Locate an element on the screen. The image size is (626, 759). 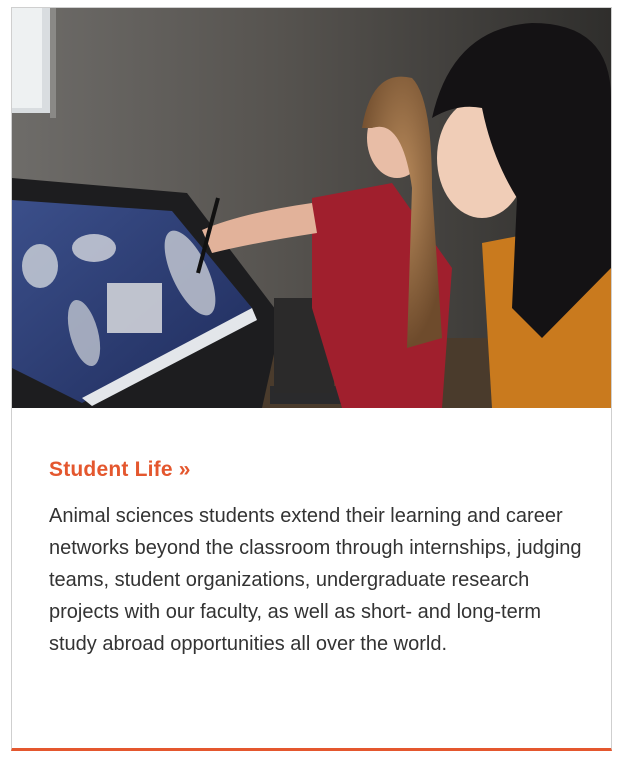
double-chevron-right-icon: » is located at coordinates (184, 469).